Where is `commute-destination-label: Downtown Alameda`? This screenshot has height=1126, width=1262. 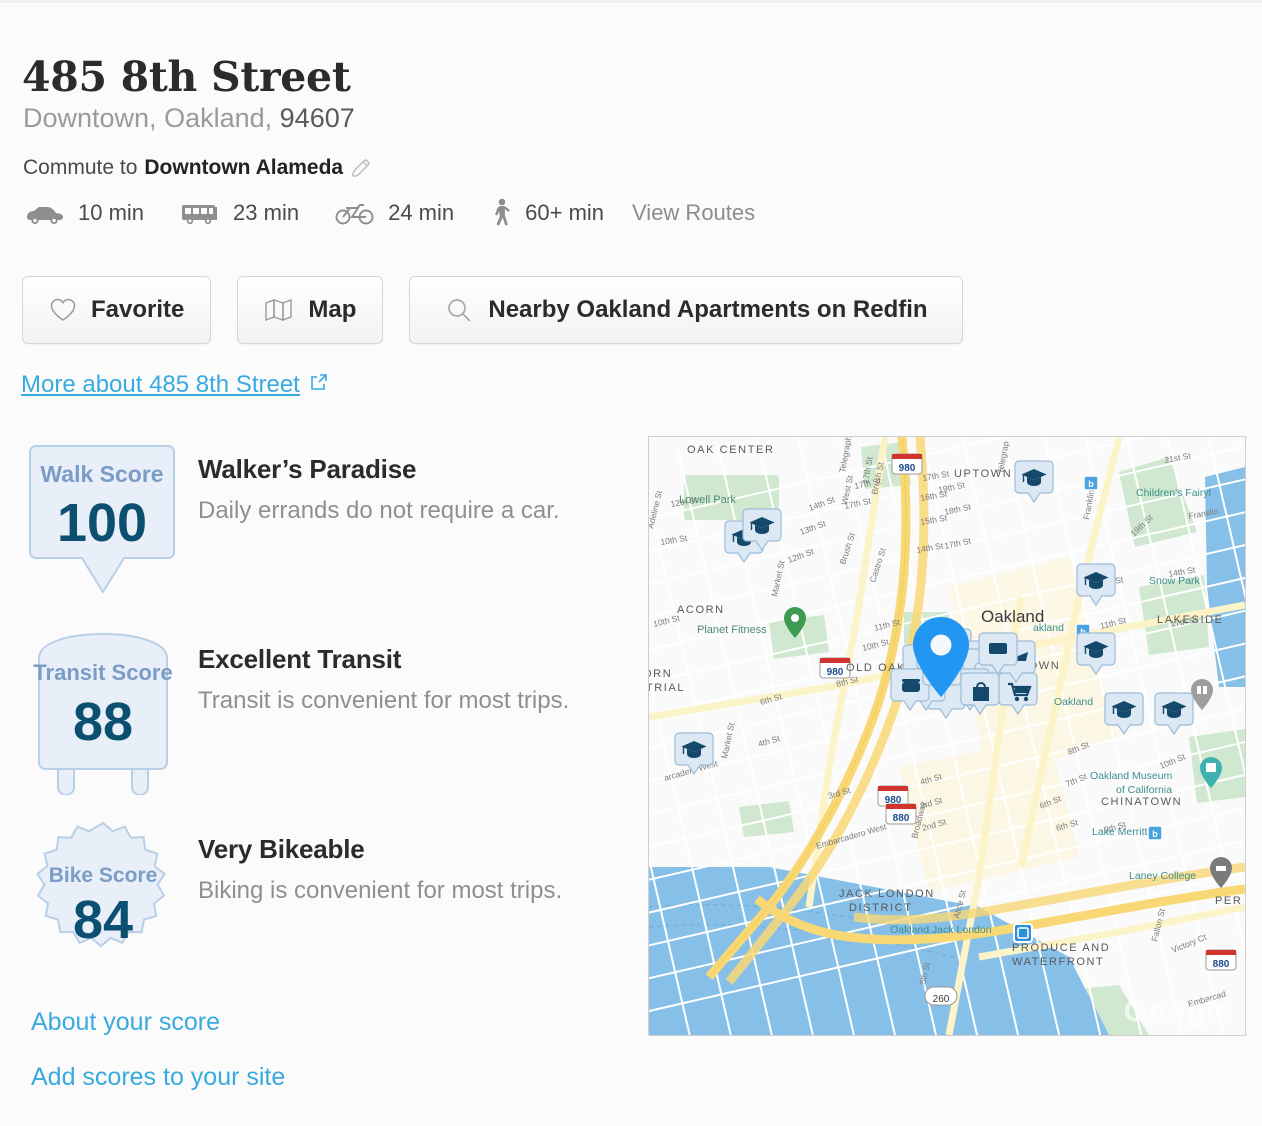
commute-destination-label: Downtown Alameda is located at coordinates (244, 167).